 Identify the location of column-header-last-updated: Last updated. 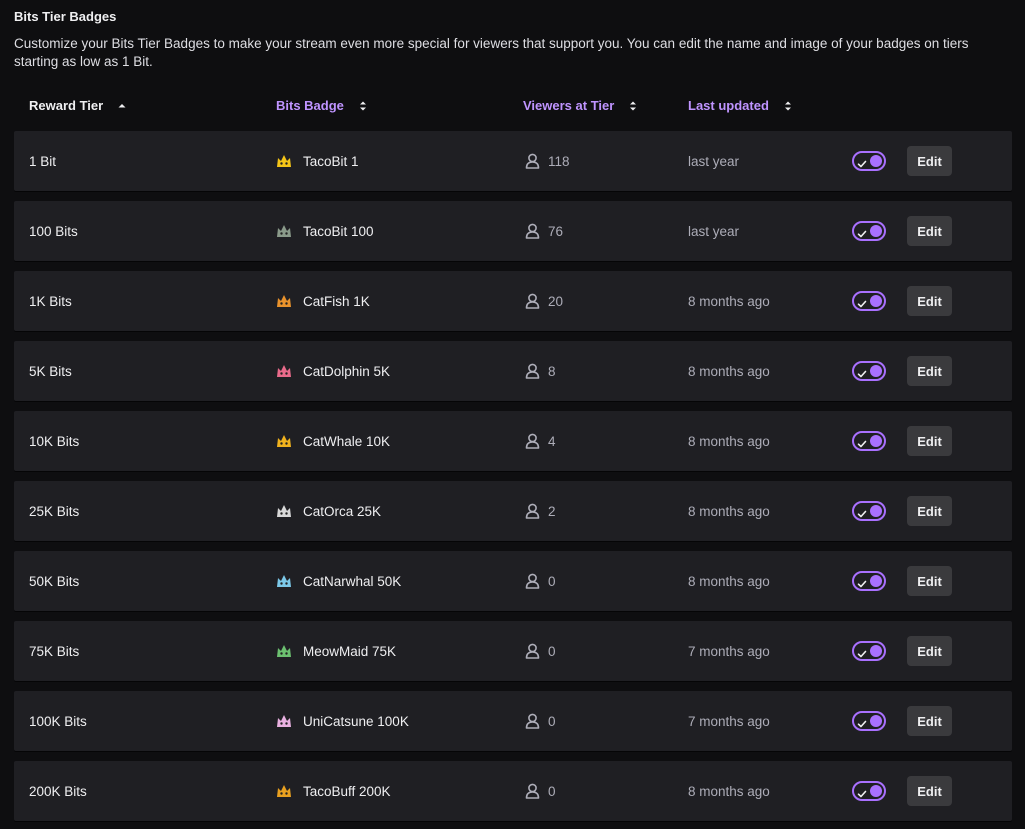
(740, 105).